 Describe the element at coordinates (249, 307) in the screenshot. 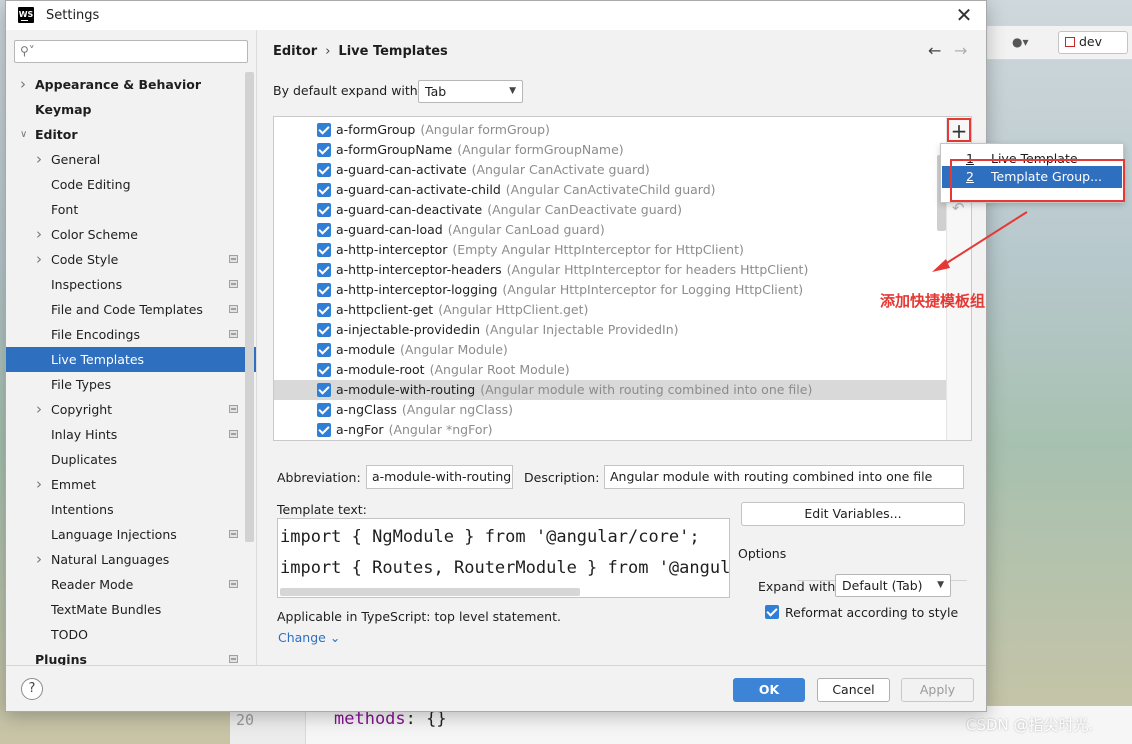

I see `sidebar-scrollbar` at that location.